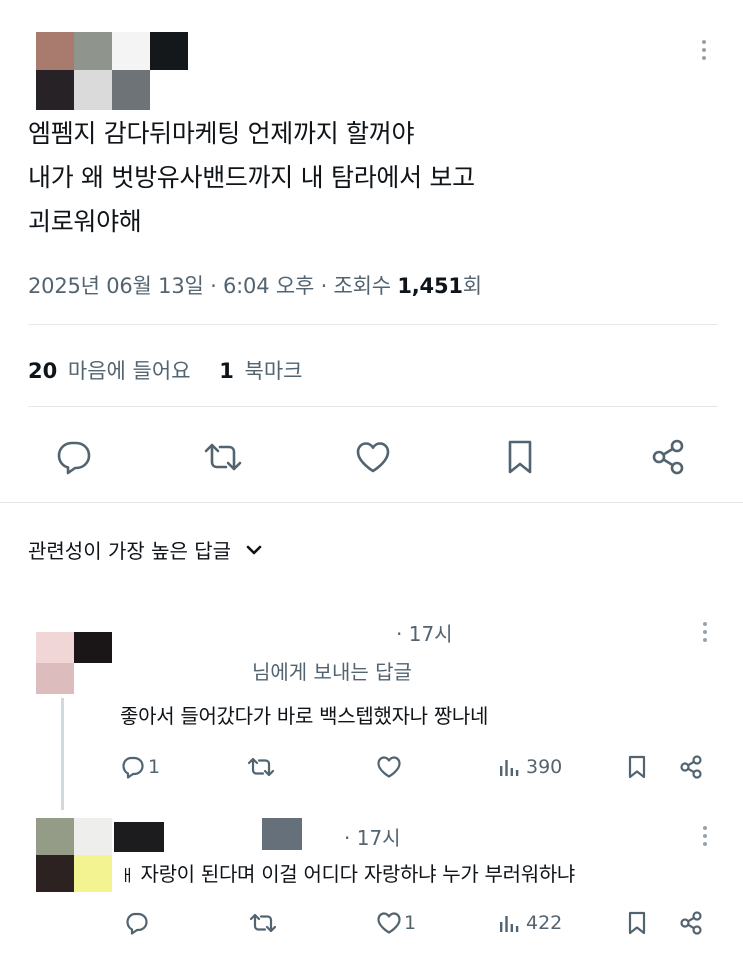  Describe the element at coordinates (127, 875) in the screenshot. I see `reply-text-prefix: ㅐ` at that location.